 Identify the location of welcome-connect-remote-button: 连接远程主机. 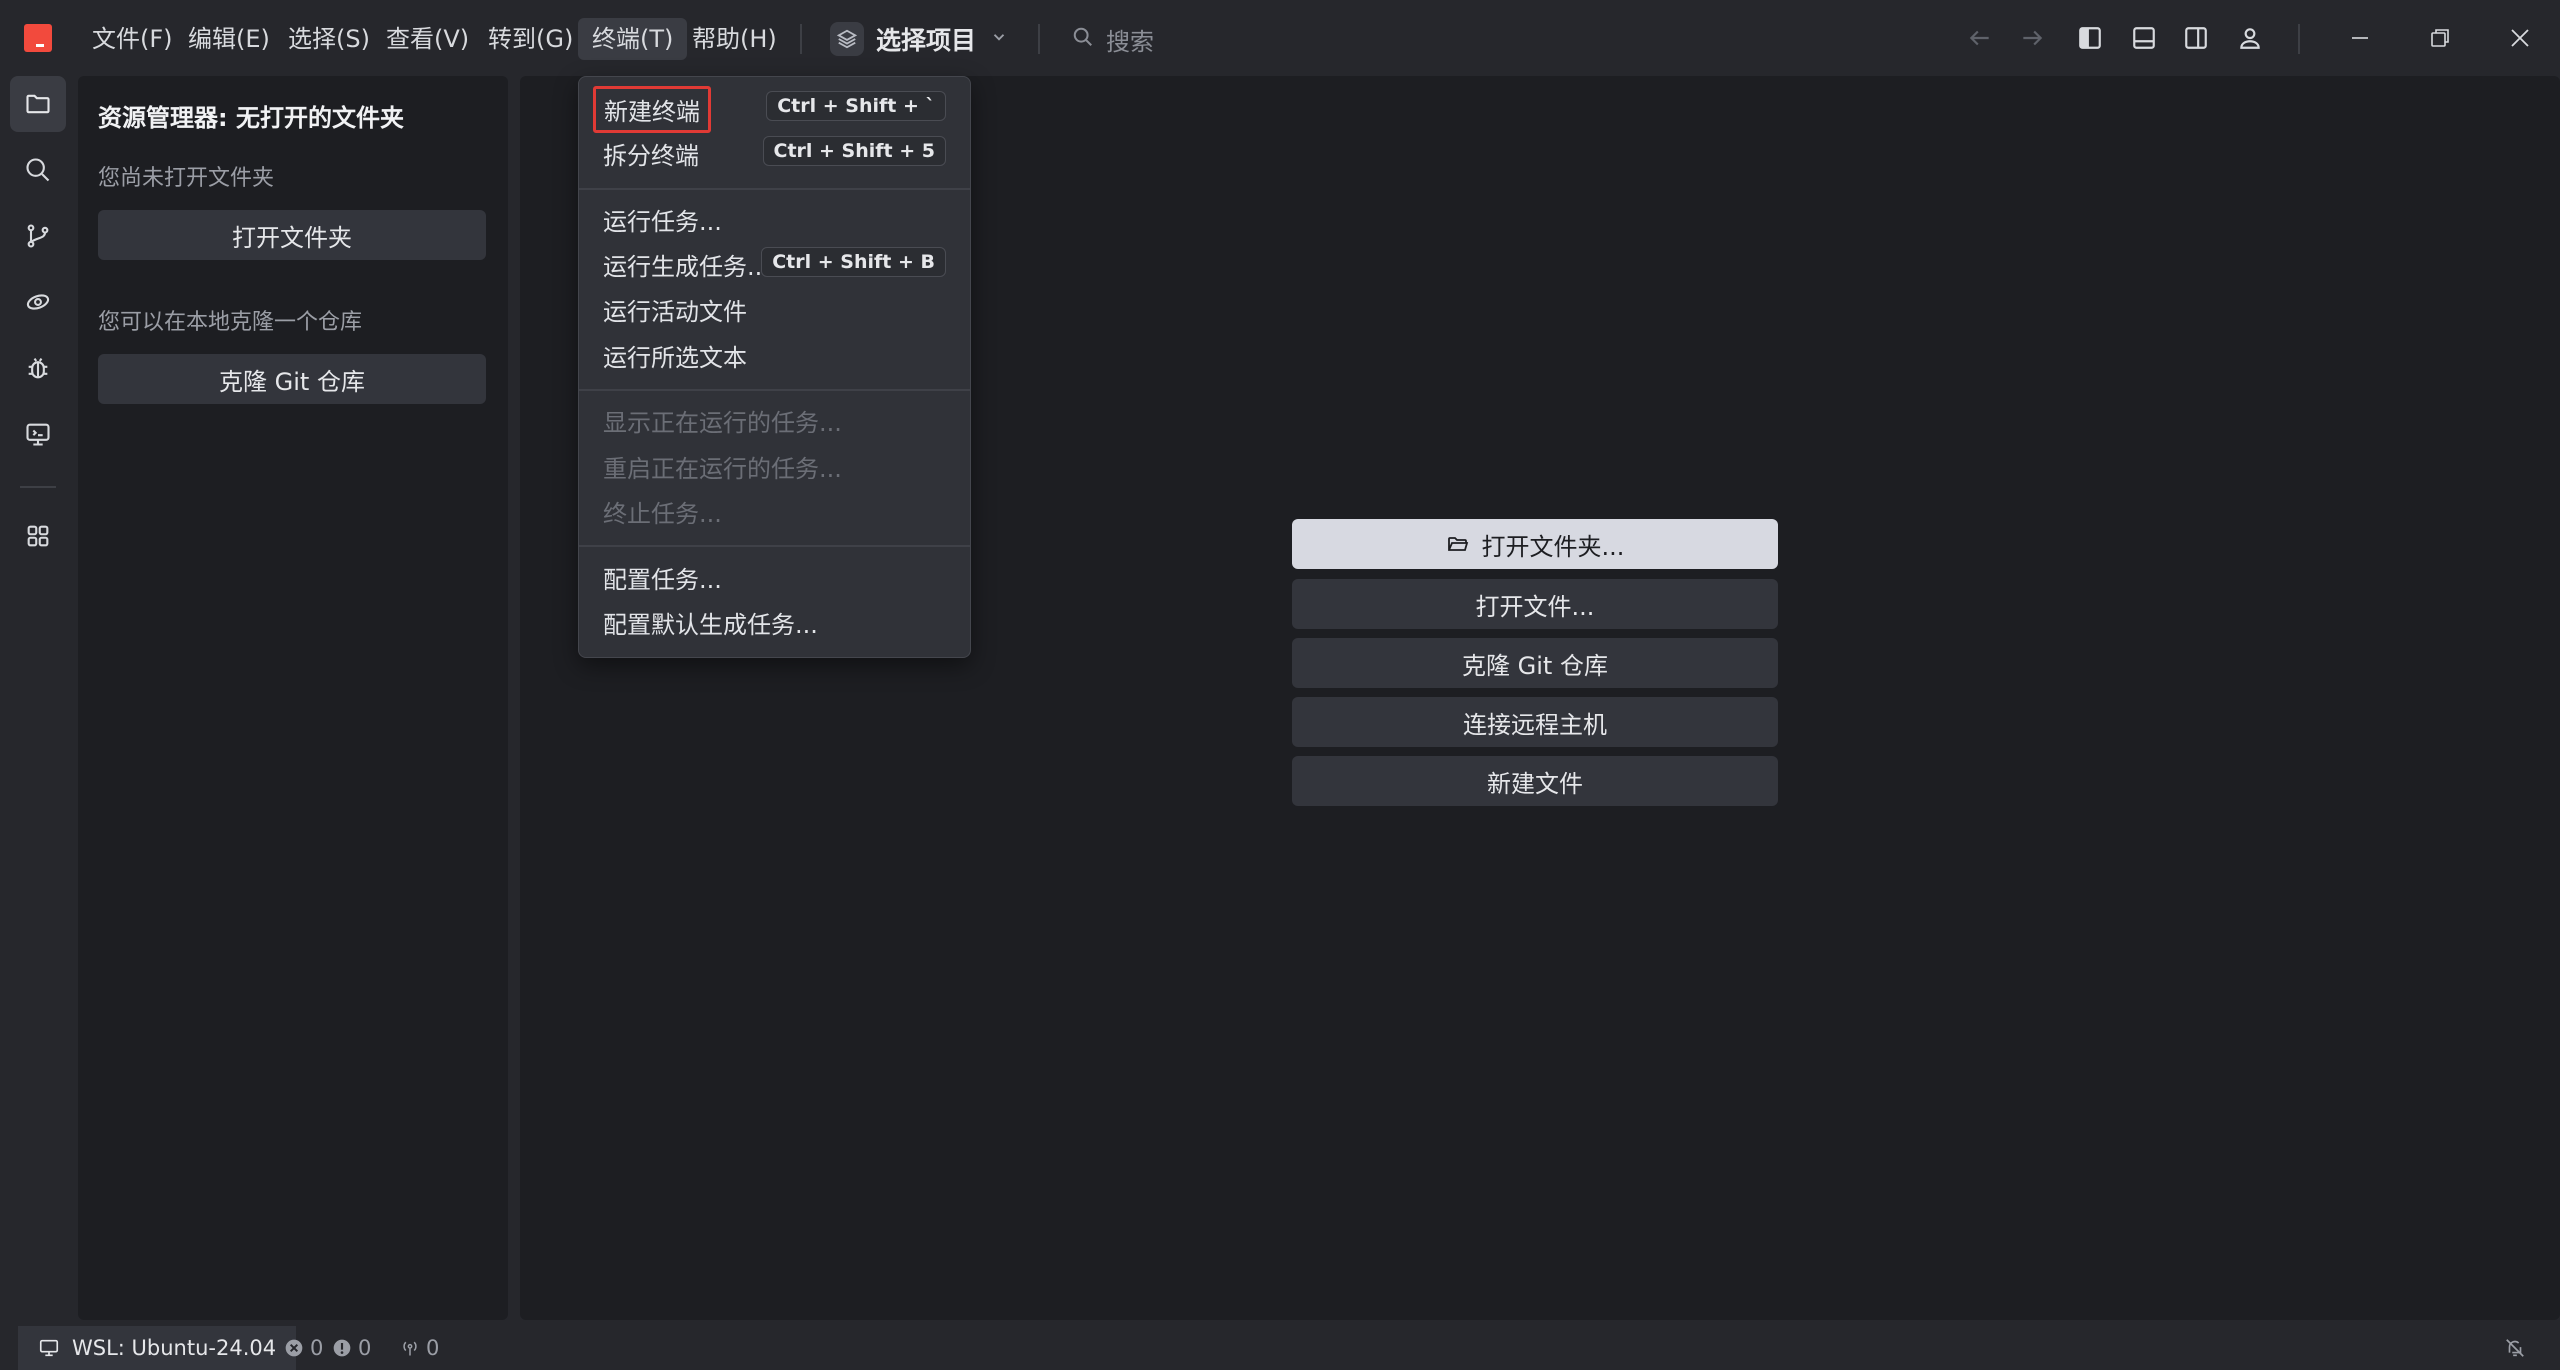
(1535, 722).